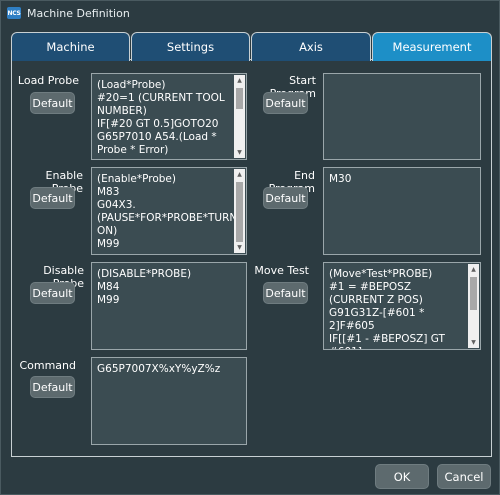  I want to click on enable-probe-scrollbar: ▲ ▼, so click(239, 211).